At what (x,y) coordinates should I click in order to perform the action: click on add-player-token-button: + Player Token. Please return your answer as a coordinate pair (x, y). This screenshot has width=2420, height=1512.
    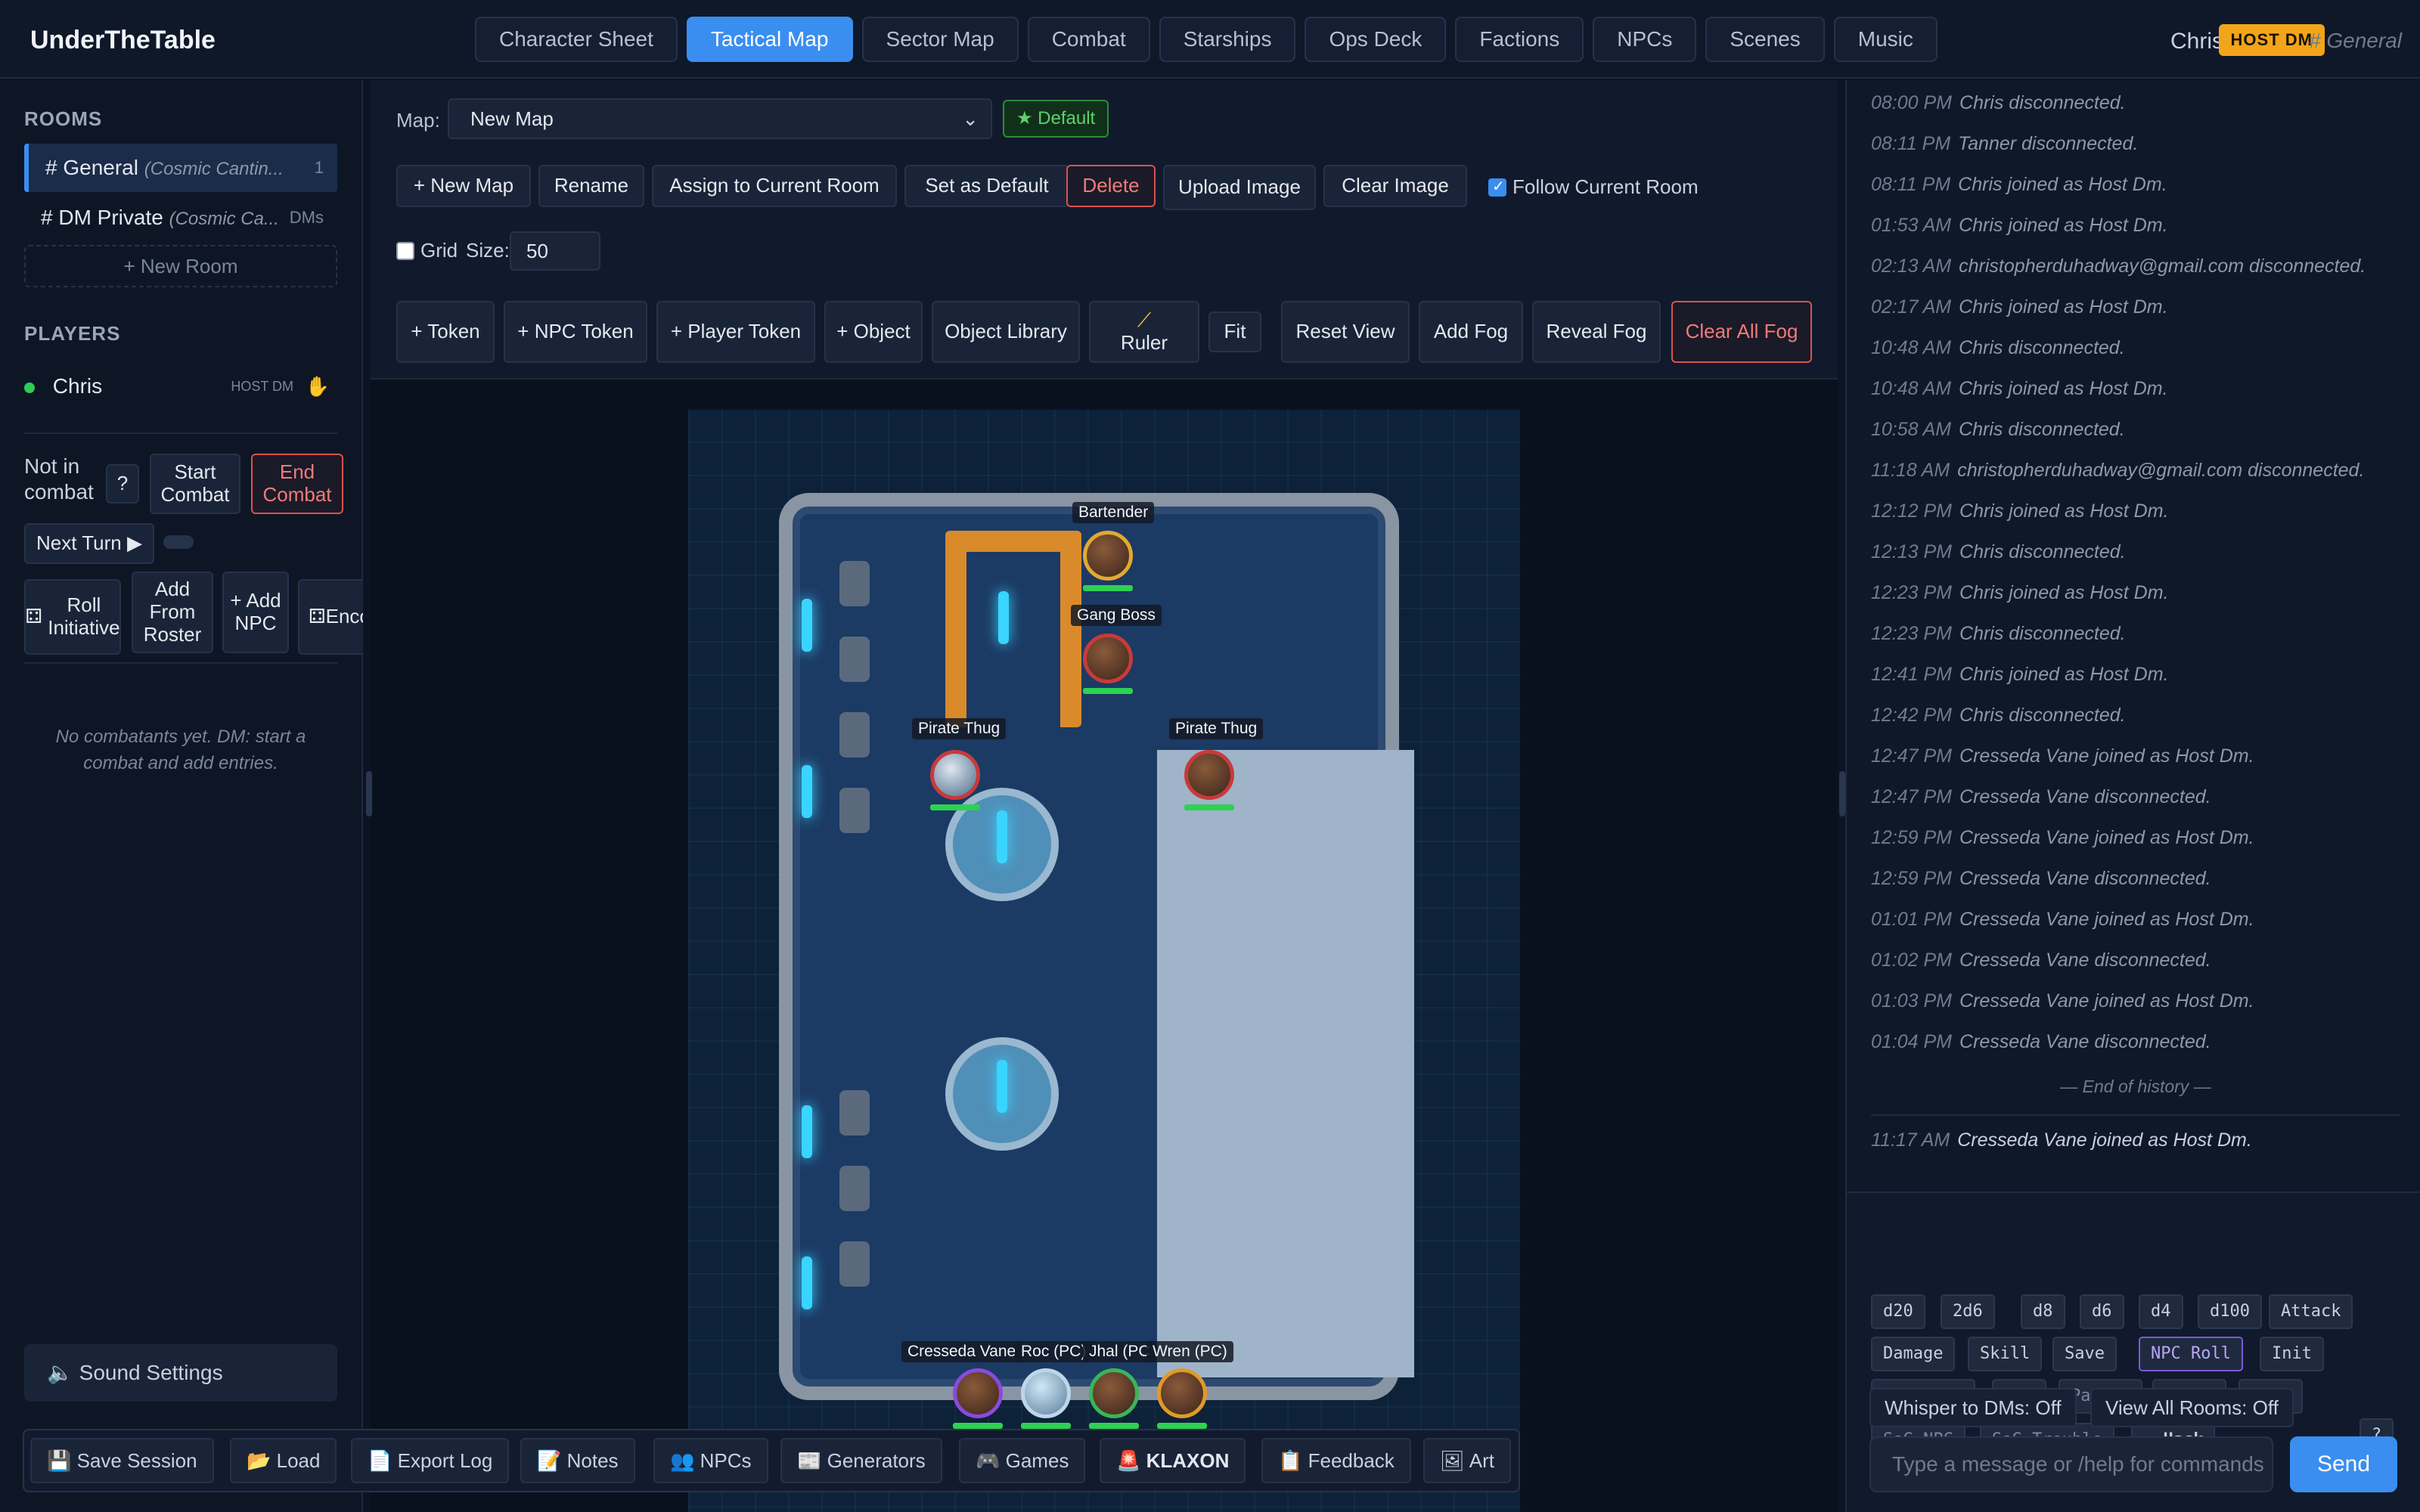
    Looking at the image, I should click on (735, 332).